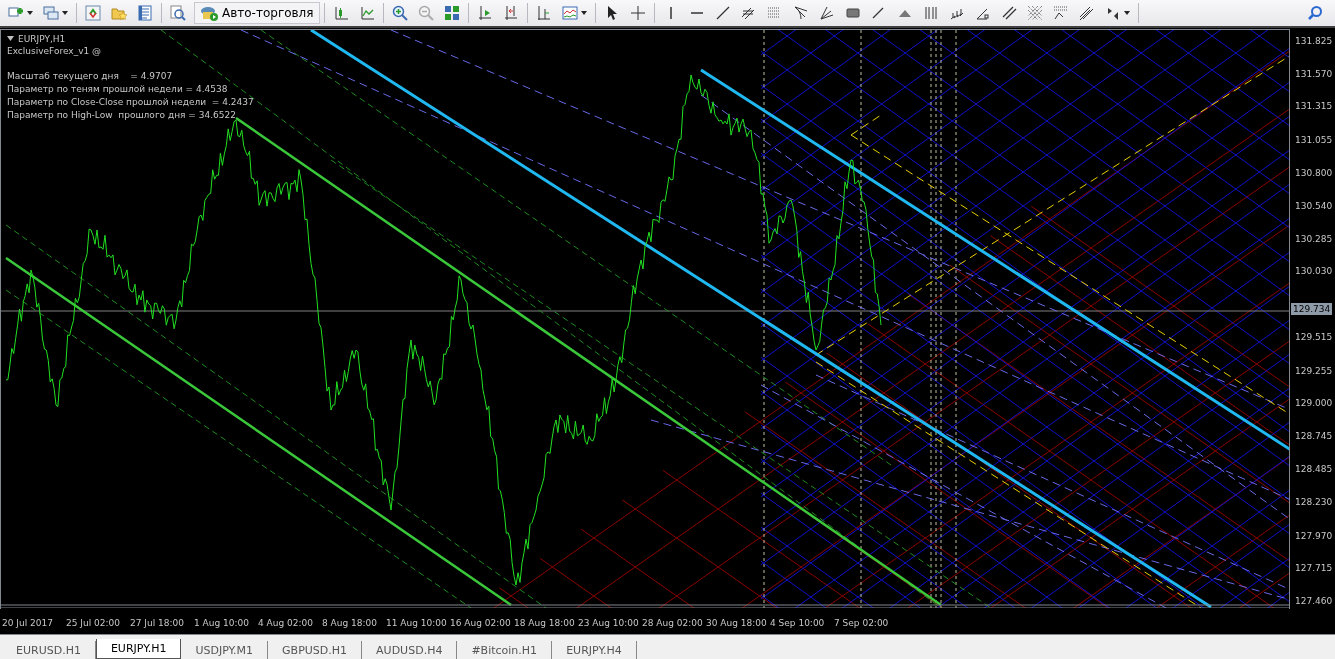 The image size is (1335, 659). What do you see at coordinates (852, 13) in the screenshot?
I see `rectangle-icon` at bounding box center [852, 13].